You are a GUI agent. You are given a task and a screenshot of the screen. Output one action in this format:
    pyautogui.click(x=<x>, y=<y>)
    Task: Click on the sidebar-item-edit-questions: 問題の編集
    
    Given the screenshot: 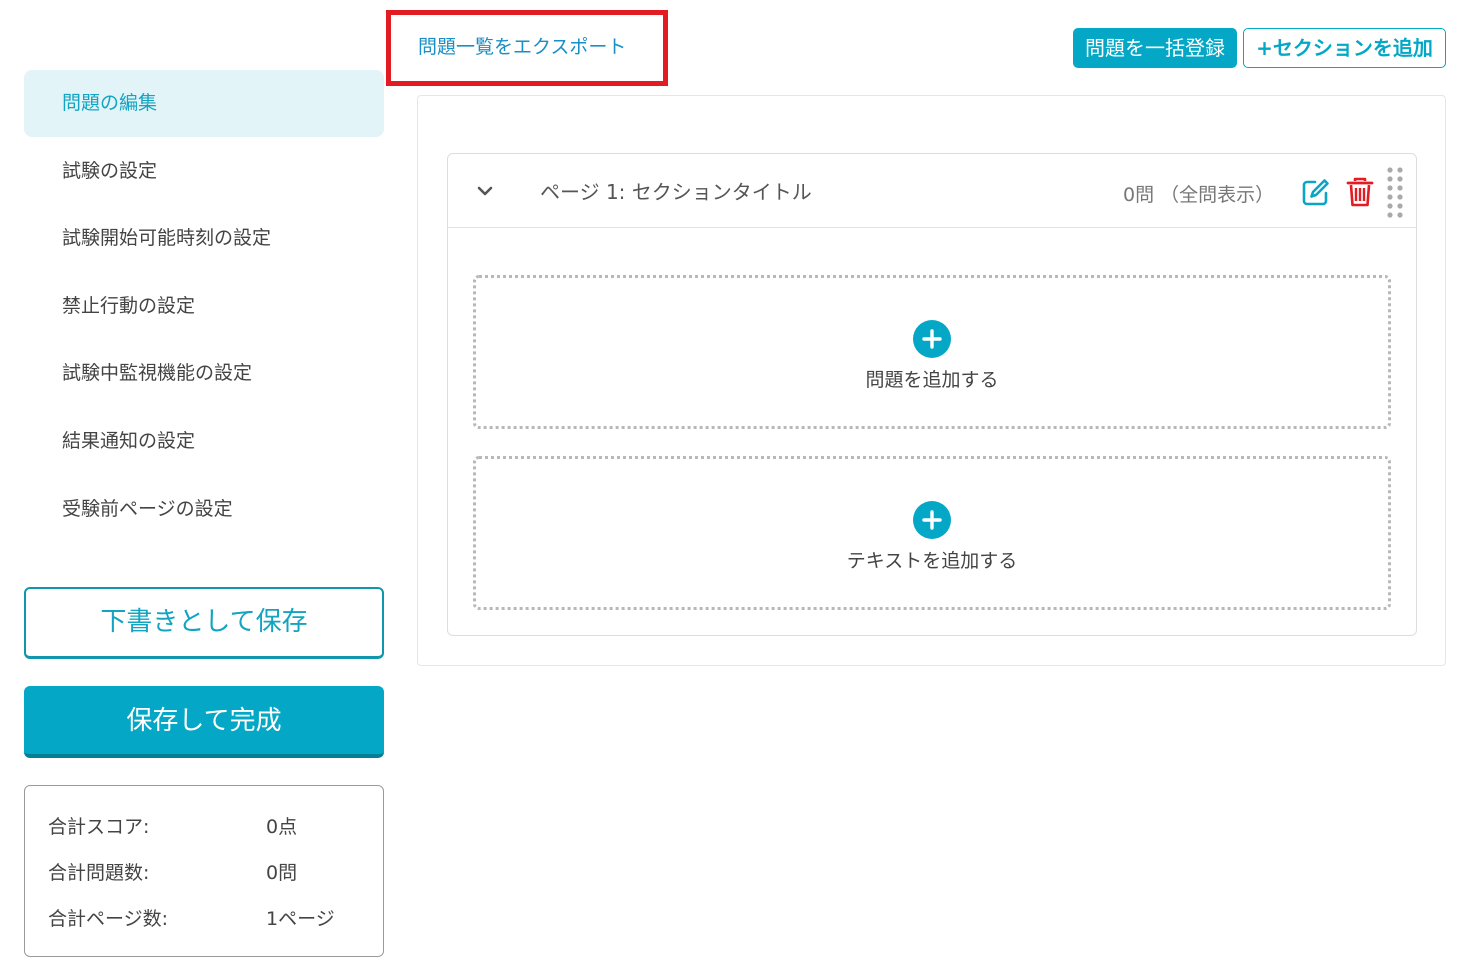 What is the action you would take?
    pyautogui.click(x=204, y=103)
    